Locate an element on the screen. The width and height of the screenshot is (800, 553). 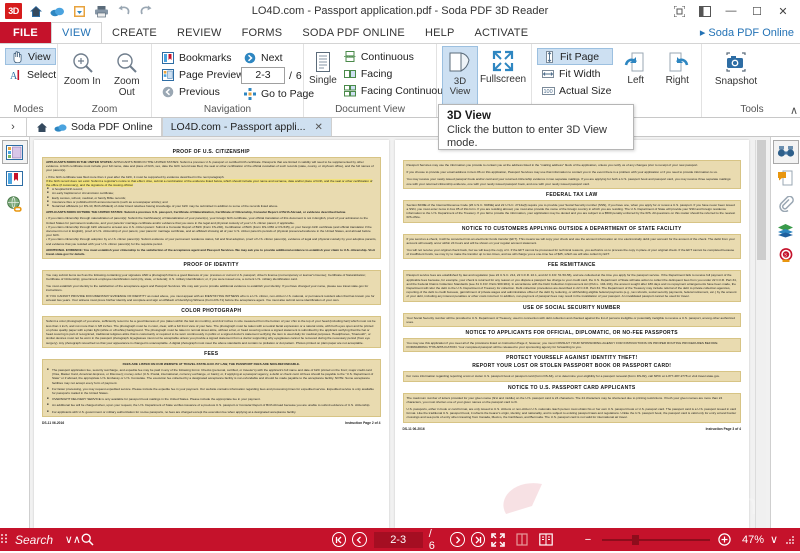
search-next-icon: ∨ is located at coordinates (69, 539).